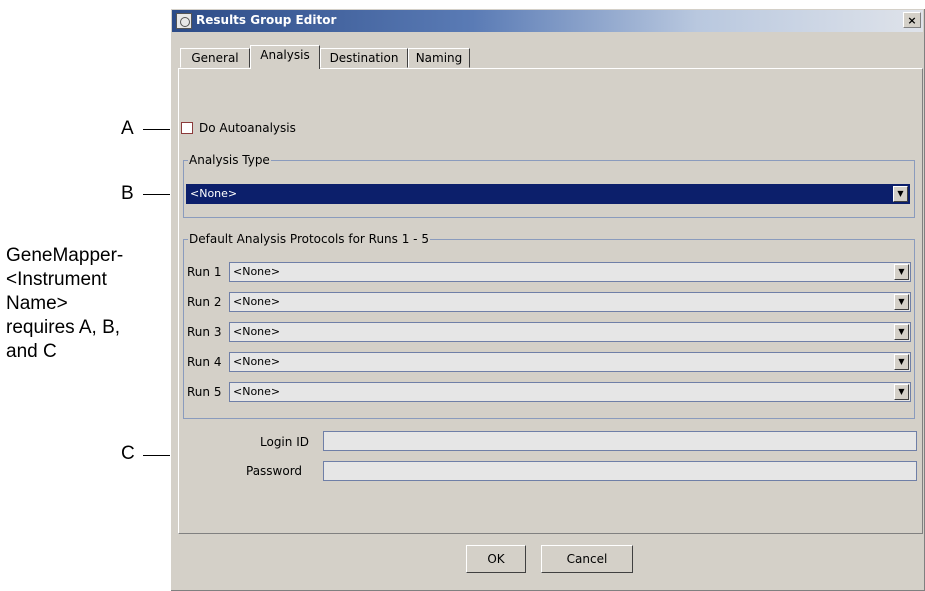  Describe the element at coordinates (496, 559) in the screenshot. I see `ok-button: OK` at that location.